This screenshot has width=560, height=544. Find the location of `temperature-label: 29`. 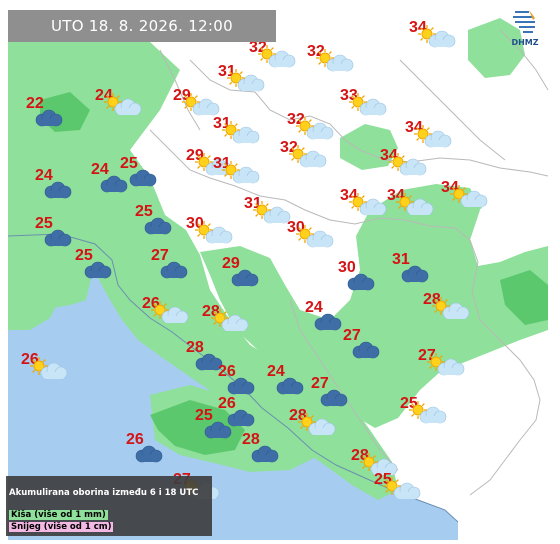

temperature-label: 29 is located at coordinates (231, 263).